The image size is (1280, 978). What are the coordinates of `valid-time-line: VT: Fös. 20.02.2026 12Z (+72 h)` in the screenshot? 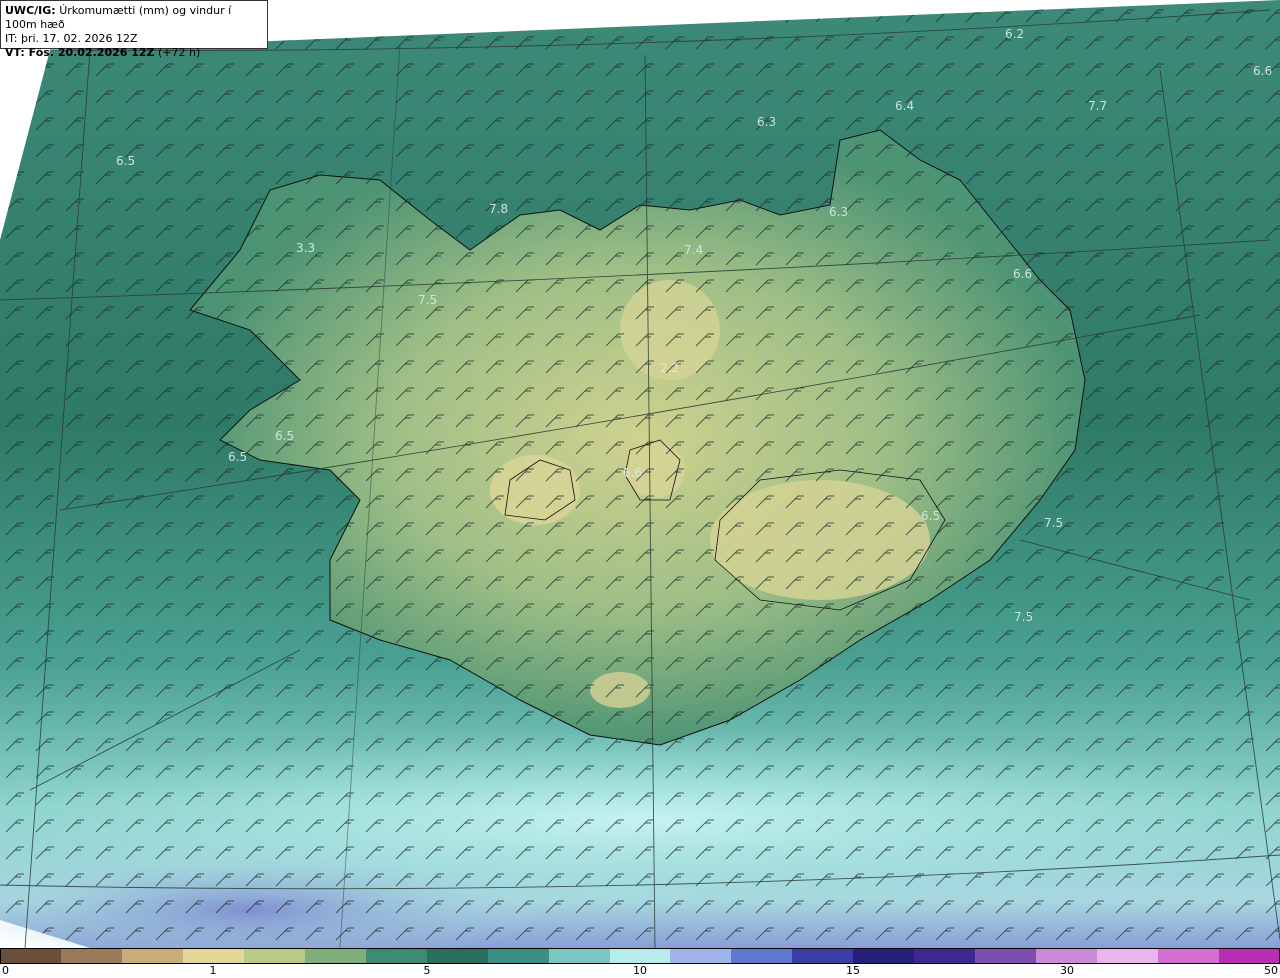 It's located at (134, 53).